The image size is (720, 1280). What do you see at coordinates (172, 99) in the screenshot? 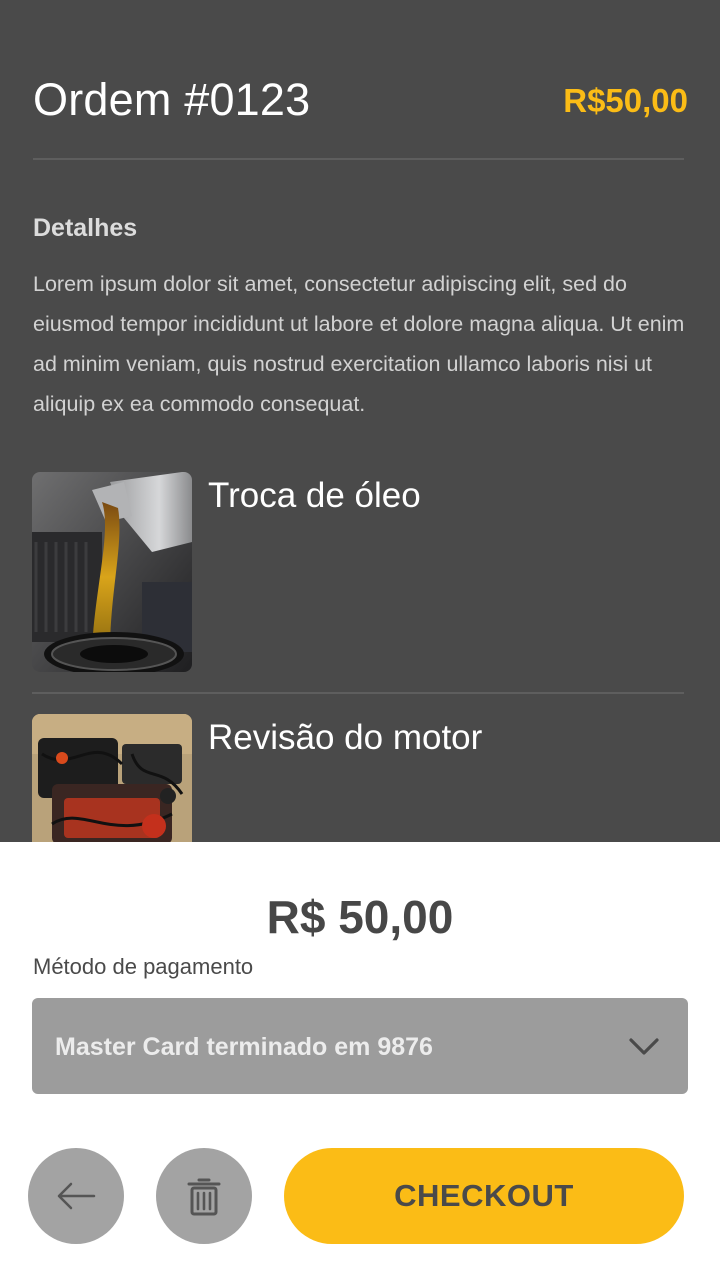
I see `order-title: Ordem #0123` at bounding box center [172, 99].